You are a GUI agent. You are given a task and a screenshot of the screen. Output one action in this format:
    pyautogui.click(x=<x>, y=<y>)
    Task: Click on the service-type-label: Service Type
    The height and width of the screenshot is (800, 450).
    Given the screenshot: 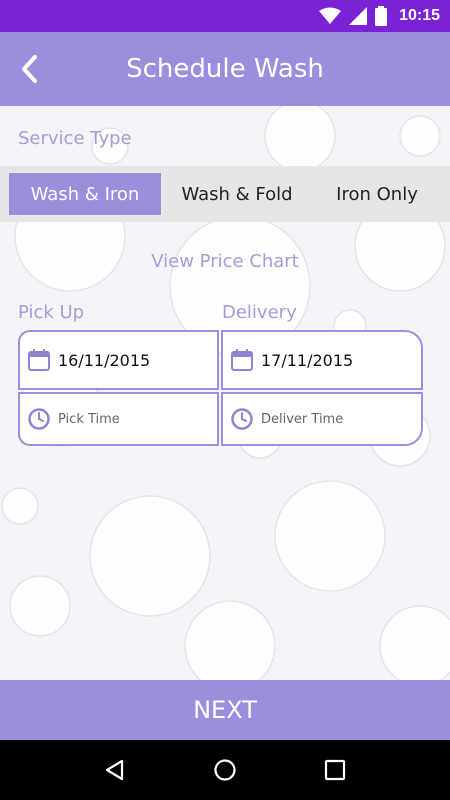 What is the action you would take?
    pyautogui.click(x=75, y=138)
    